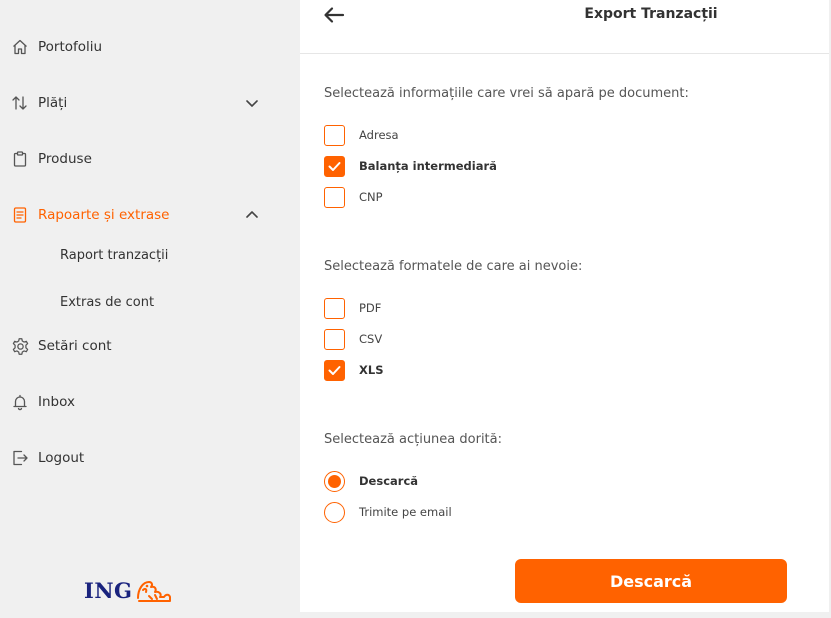  Describe the element at coordinates (352, 308) in the screenshot. I see `checkbox-pdf: PDF` at that location.